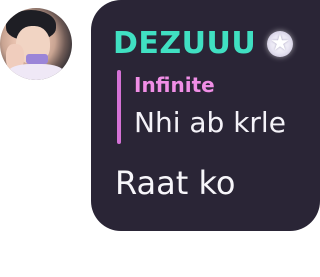  Describe the element at coordinates (175, 183) in the screenshot. I see `message-text: Raat ko` at that location.